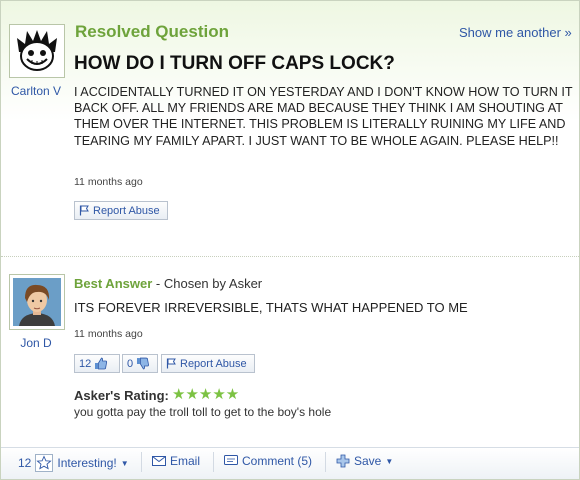 The image size is (580, 480). I want to click on report-abuse-button: Report Abuse, so click(121, 210).